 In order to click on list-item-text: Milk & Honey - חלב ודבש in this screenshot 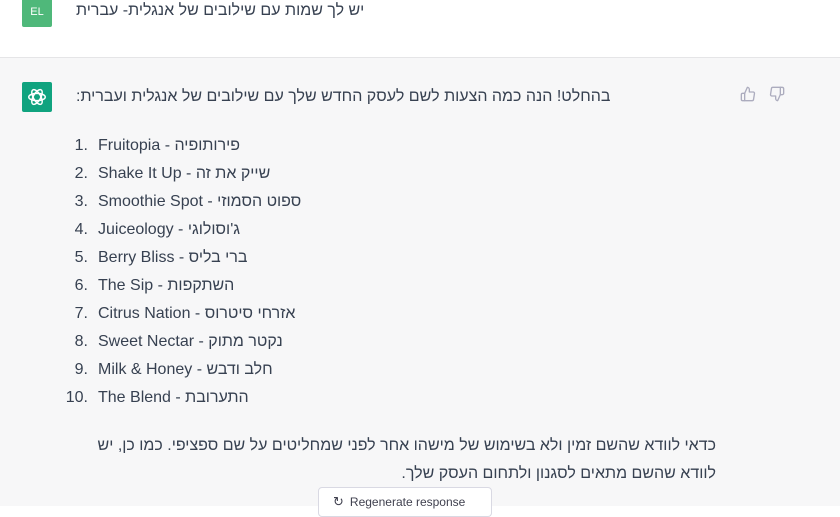, I will do `click(185, 369)`.